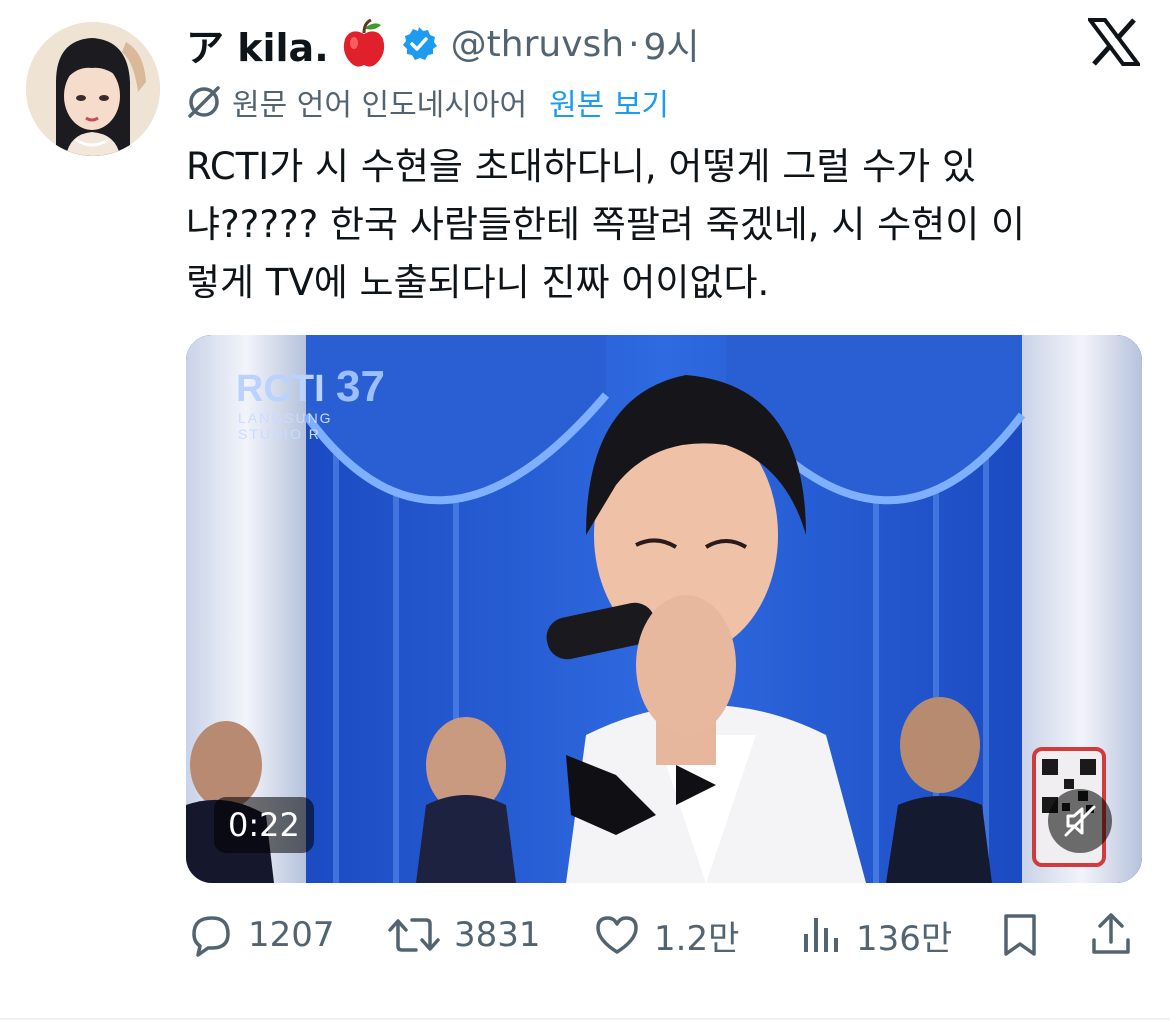  What do you see at coordinates (581, 166) in the screenshot?
I see `tweet-text-line: RCTI가 시 수현을 초대하다니, 어떻게 그럴 수가 있` at bounding box center [581, 166].